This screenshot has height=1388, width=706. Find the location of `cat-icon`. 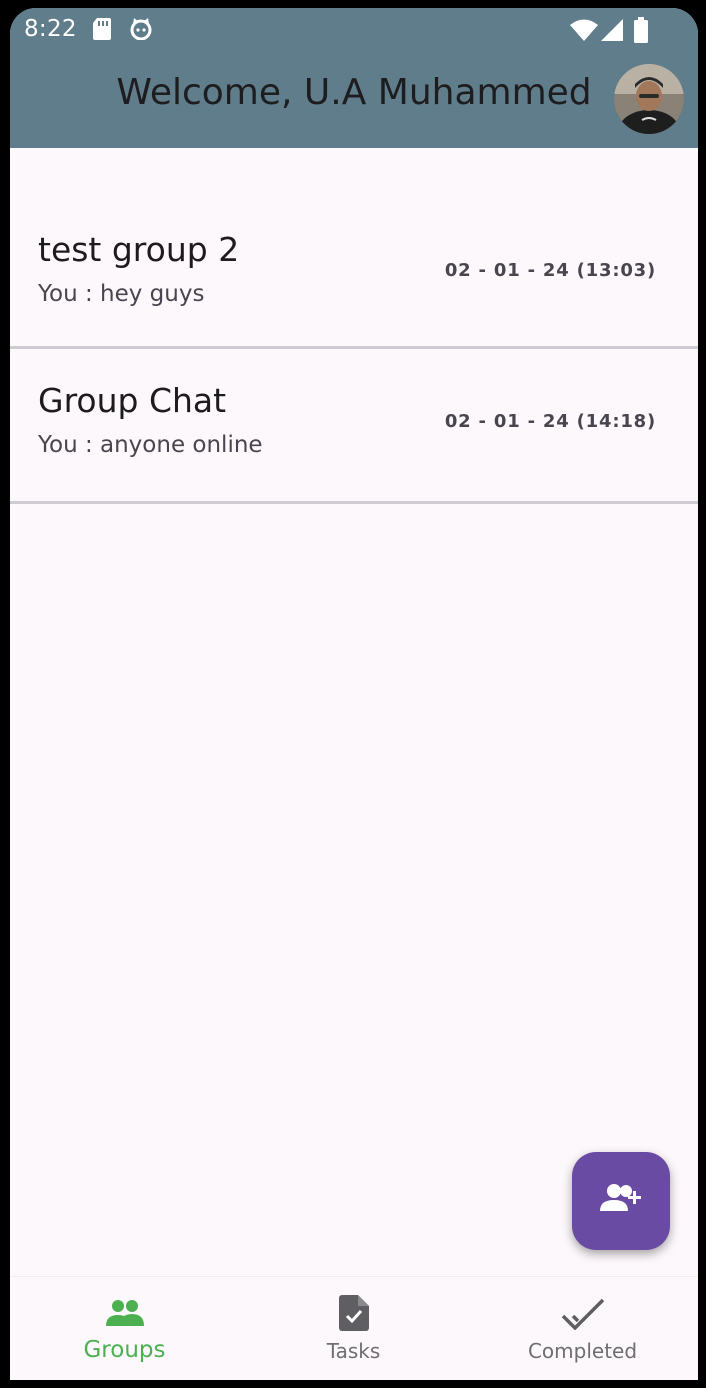

cat-icon is located at coordinates (141, 31).